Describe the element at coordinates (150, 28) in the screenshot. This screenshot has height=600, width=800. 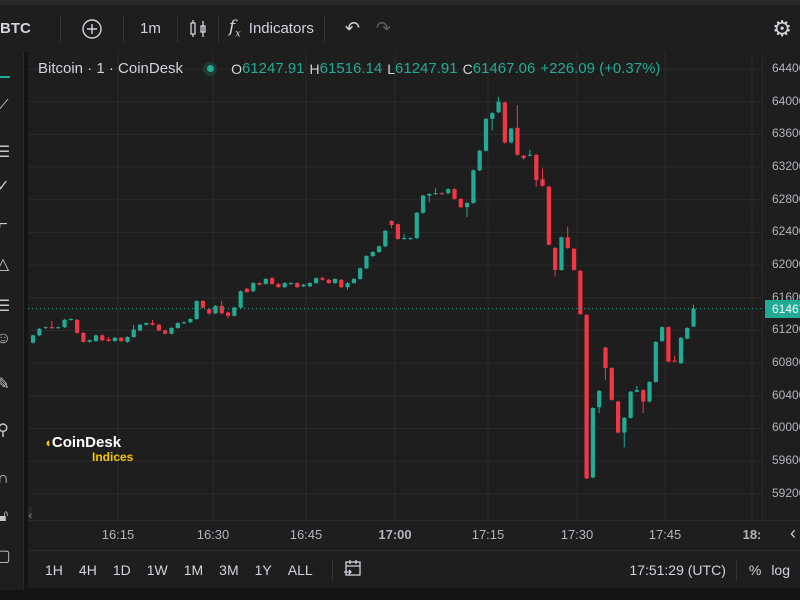
I see `interval-button: 1m` at that location.